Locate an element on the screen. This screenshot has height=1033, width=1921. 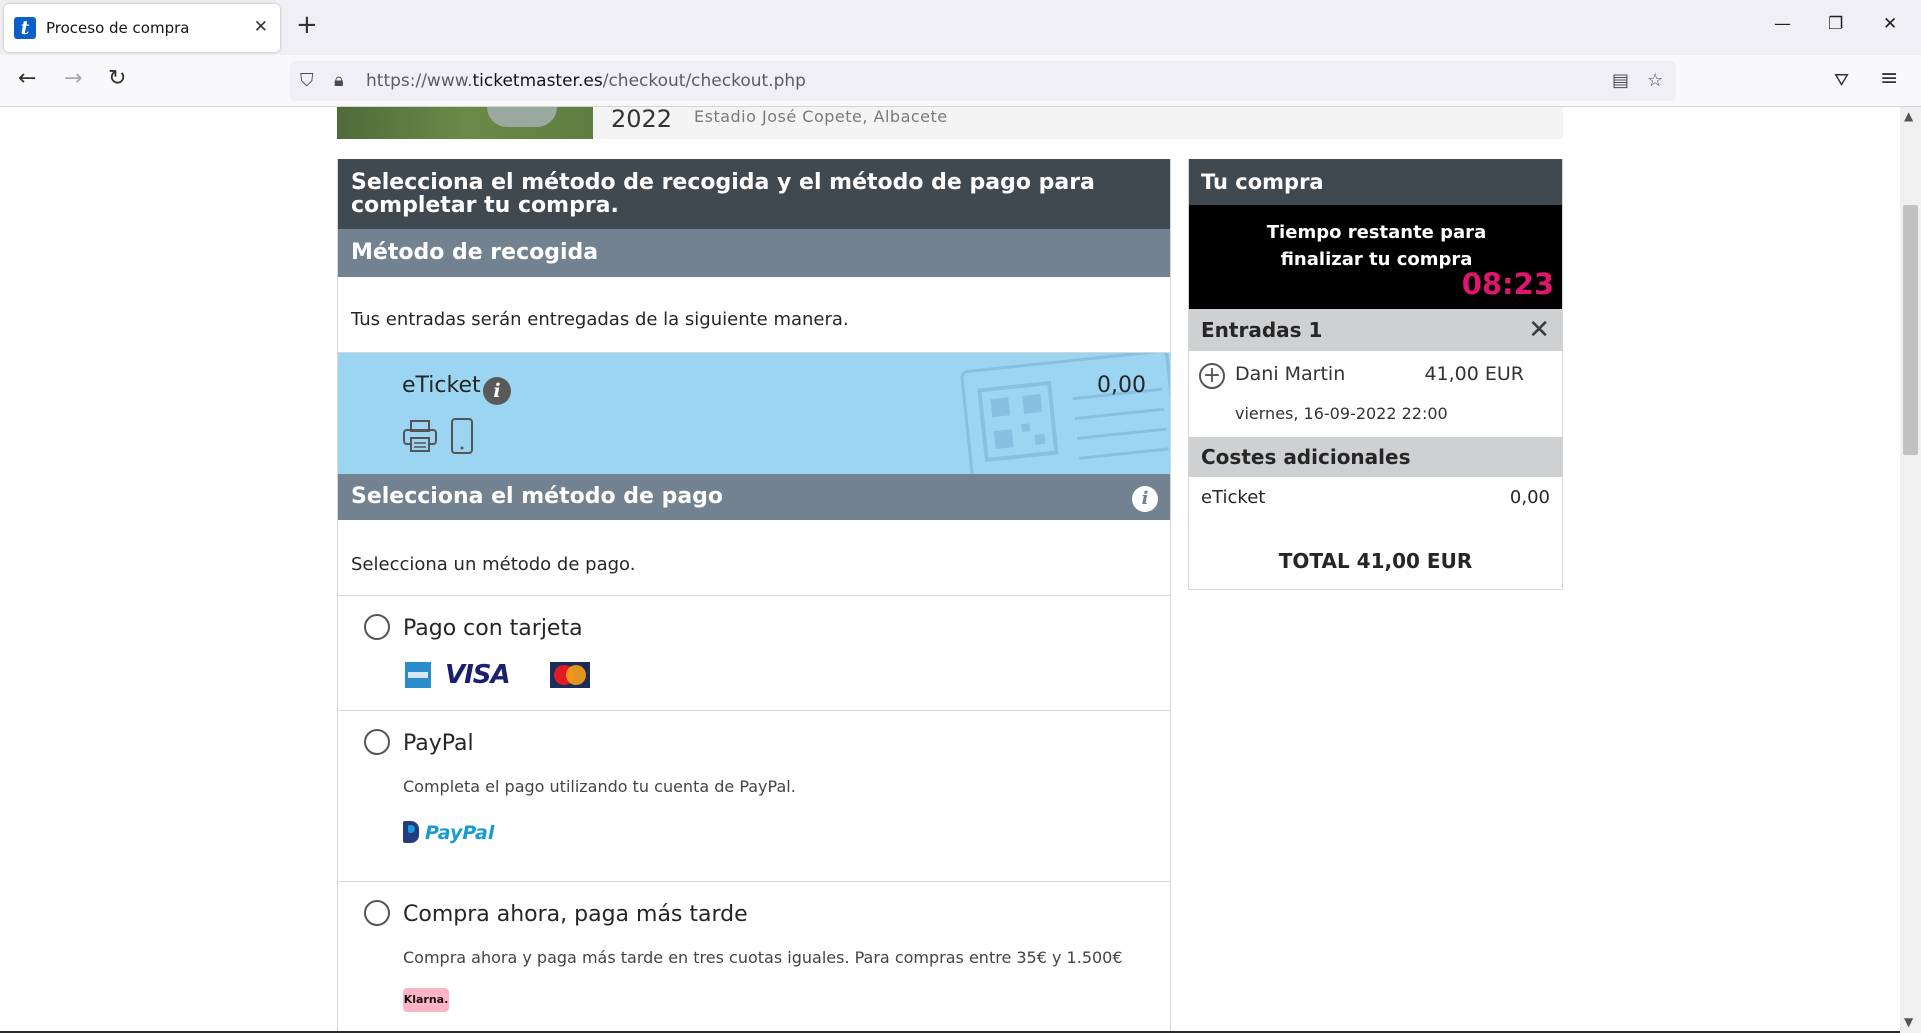
paypal-option-title: PayPal is located at coordinates (438, 743).